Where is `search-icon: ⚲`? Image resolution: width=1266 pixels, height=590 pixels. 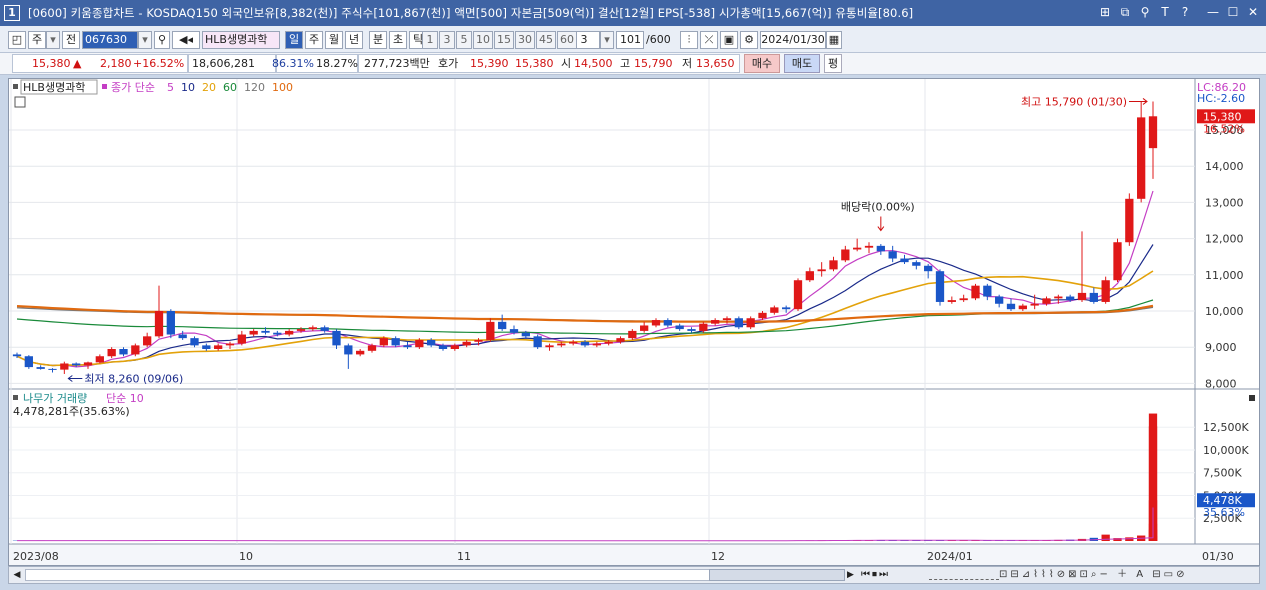
search-icon: ⚲ is located at coordinates (162, 40).